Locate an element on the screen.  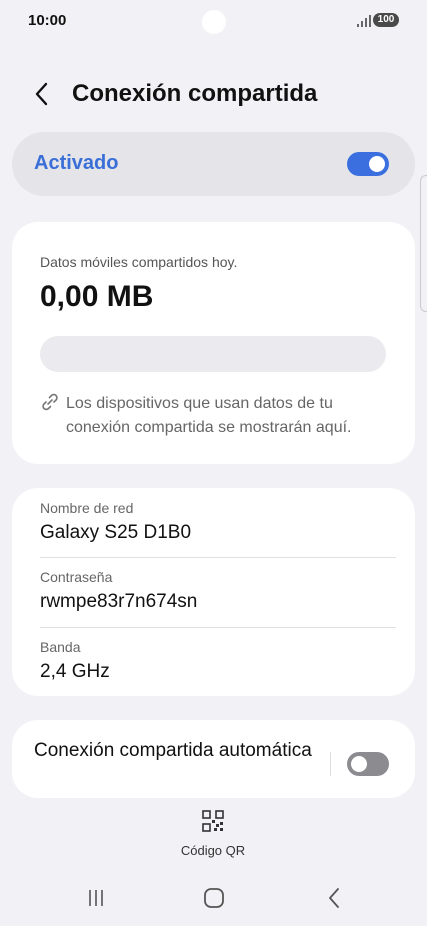
password-label: Contraseña is located at coordinates (76, 577).